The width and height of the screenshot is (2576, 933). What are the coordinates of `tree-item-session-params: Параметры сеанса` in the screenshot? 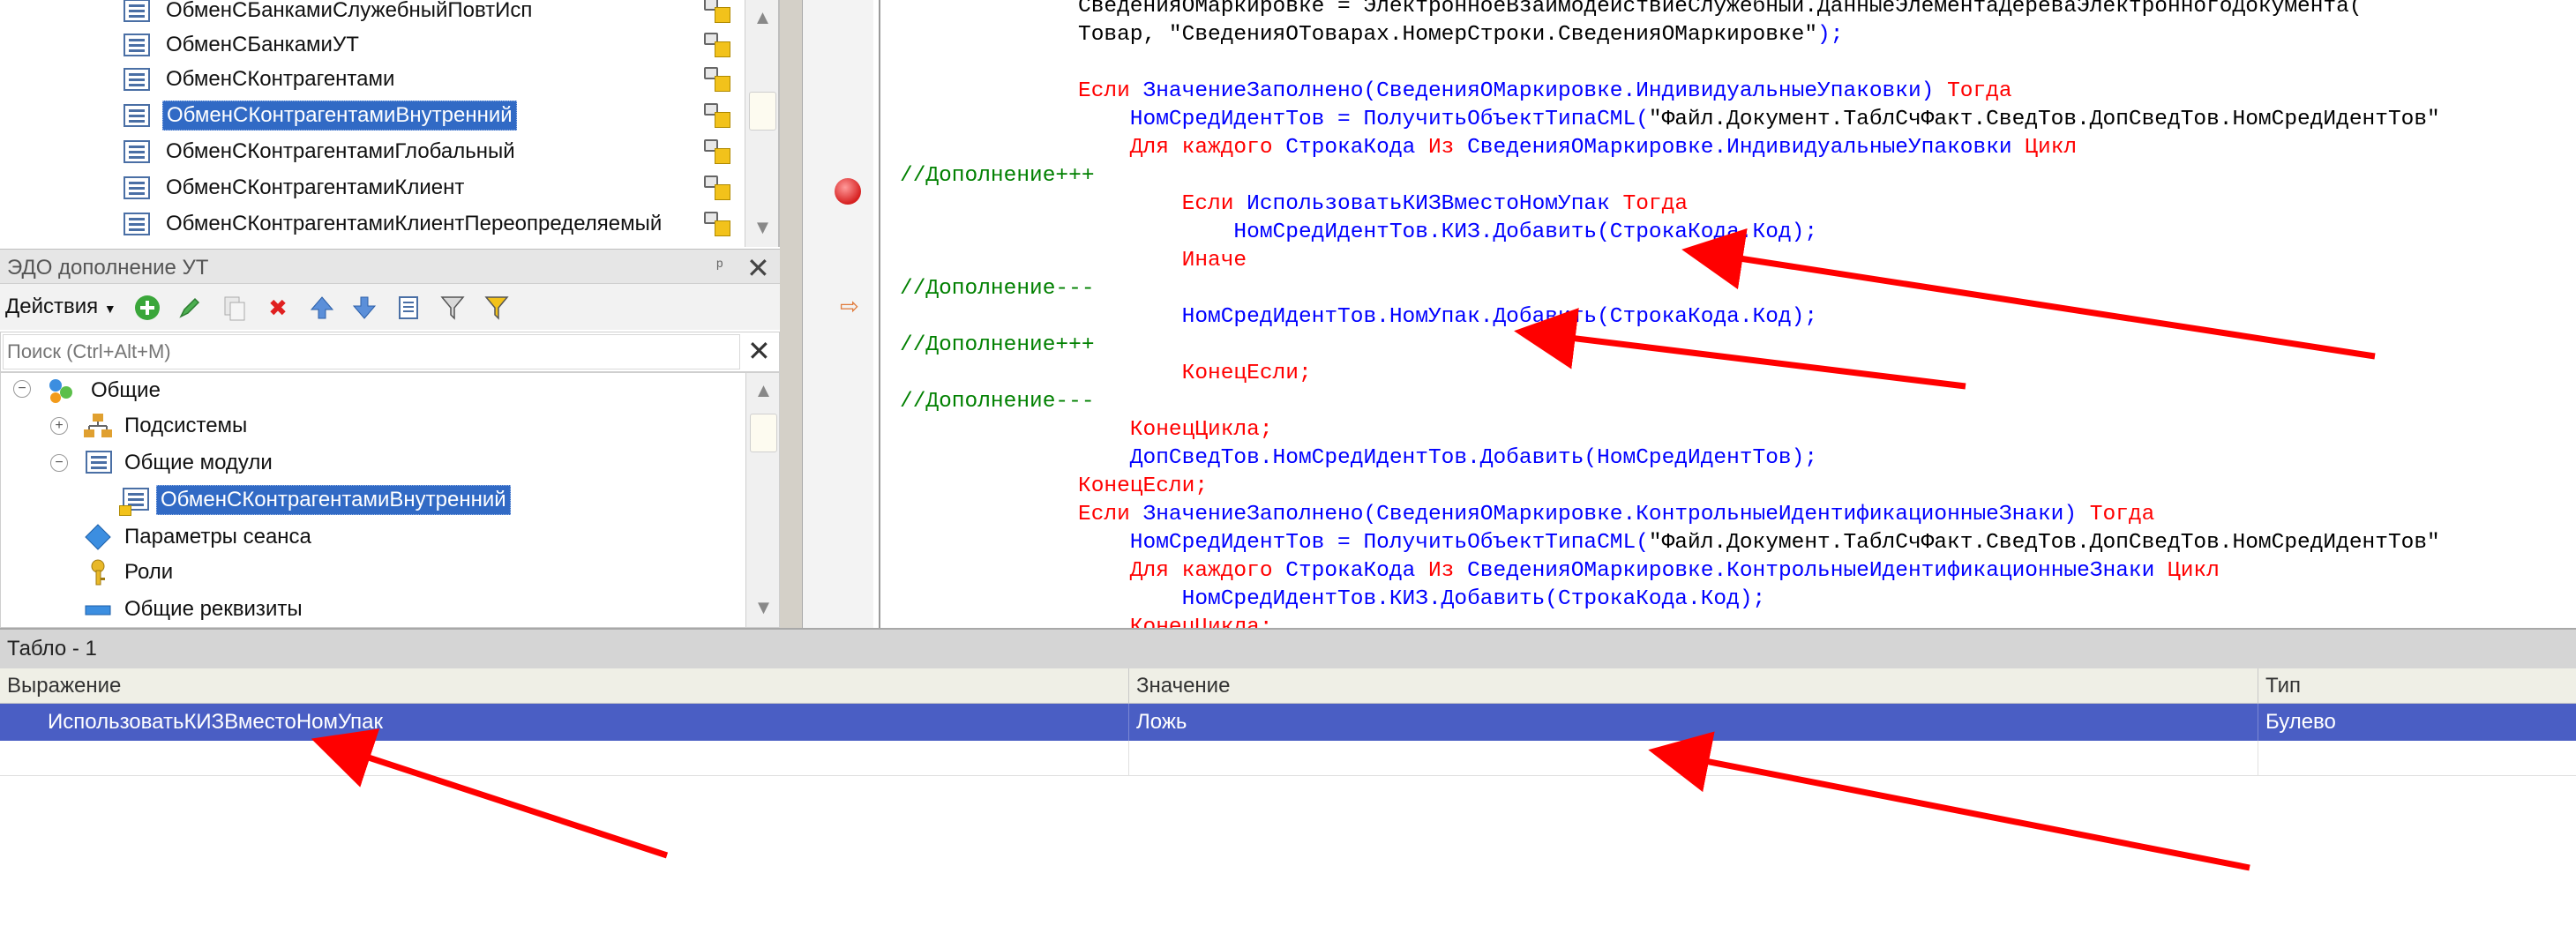 It's located at (215, 537).